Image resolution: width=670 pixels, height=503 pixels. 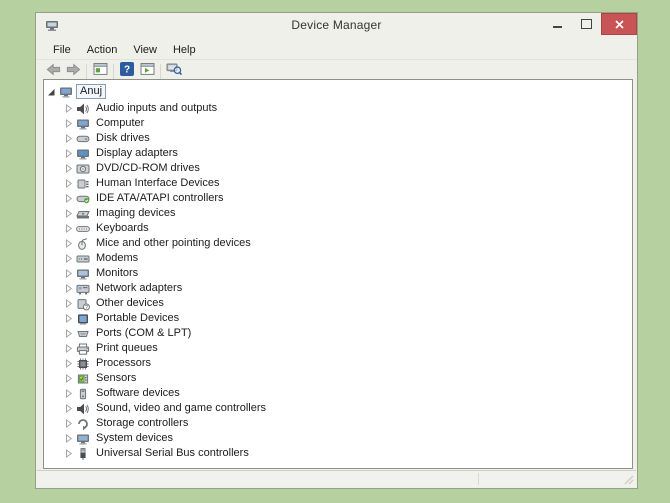 What do you see at coordinates (336, 26) in the screenshot?
I see `title-bar: Device Manager` at bounding box center [336, 26].